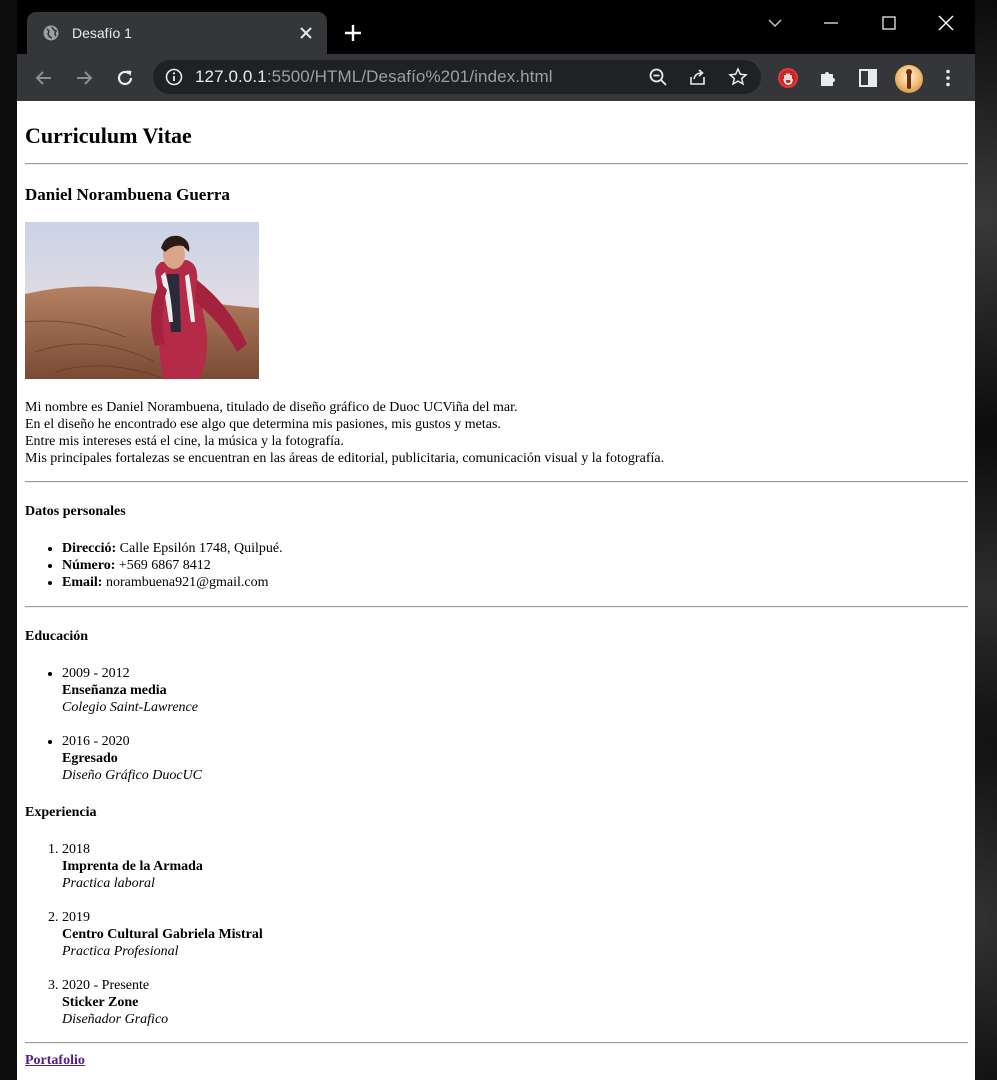 This screenshot has width=997, height=1080. Describe the element at coordinates (96, 673) in the screenshot. I see `item-years: 2009 - 2012` at that location.